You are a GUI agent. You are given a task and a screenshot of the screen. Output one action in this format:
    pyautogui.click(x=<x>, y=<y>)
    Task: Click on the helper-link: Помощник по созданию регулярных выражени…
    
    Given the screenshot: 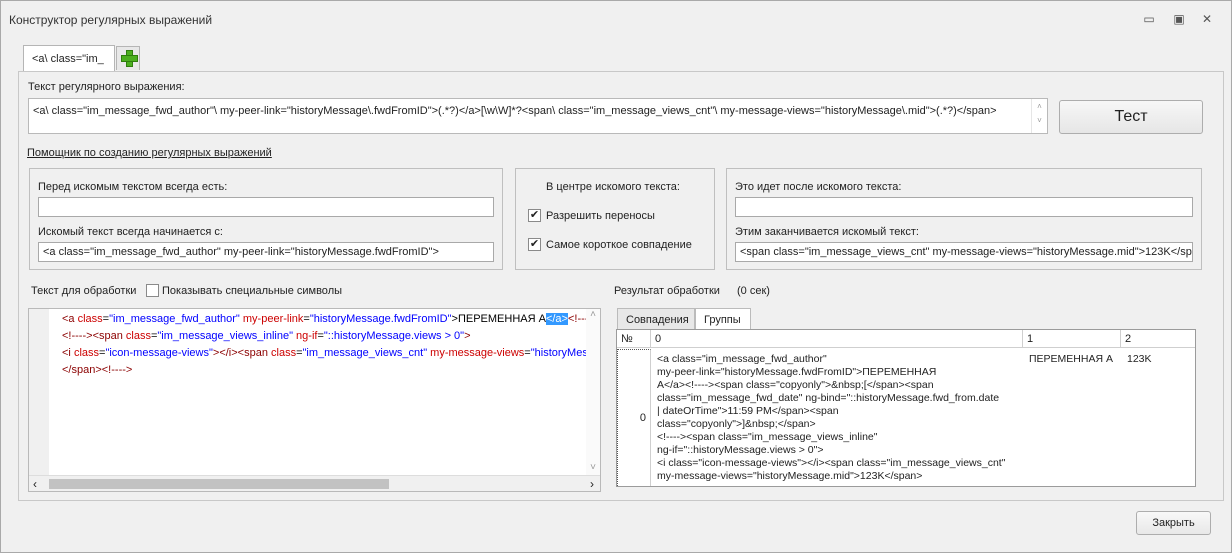 What is the action you would take?
    pyautogui.click(x=149, y=153)
    